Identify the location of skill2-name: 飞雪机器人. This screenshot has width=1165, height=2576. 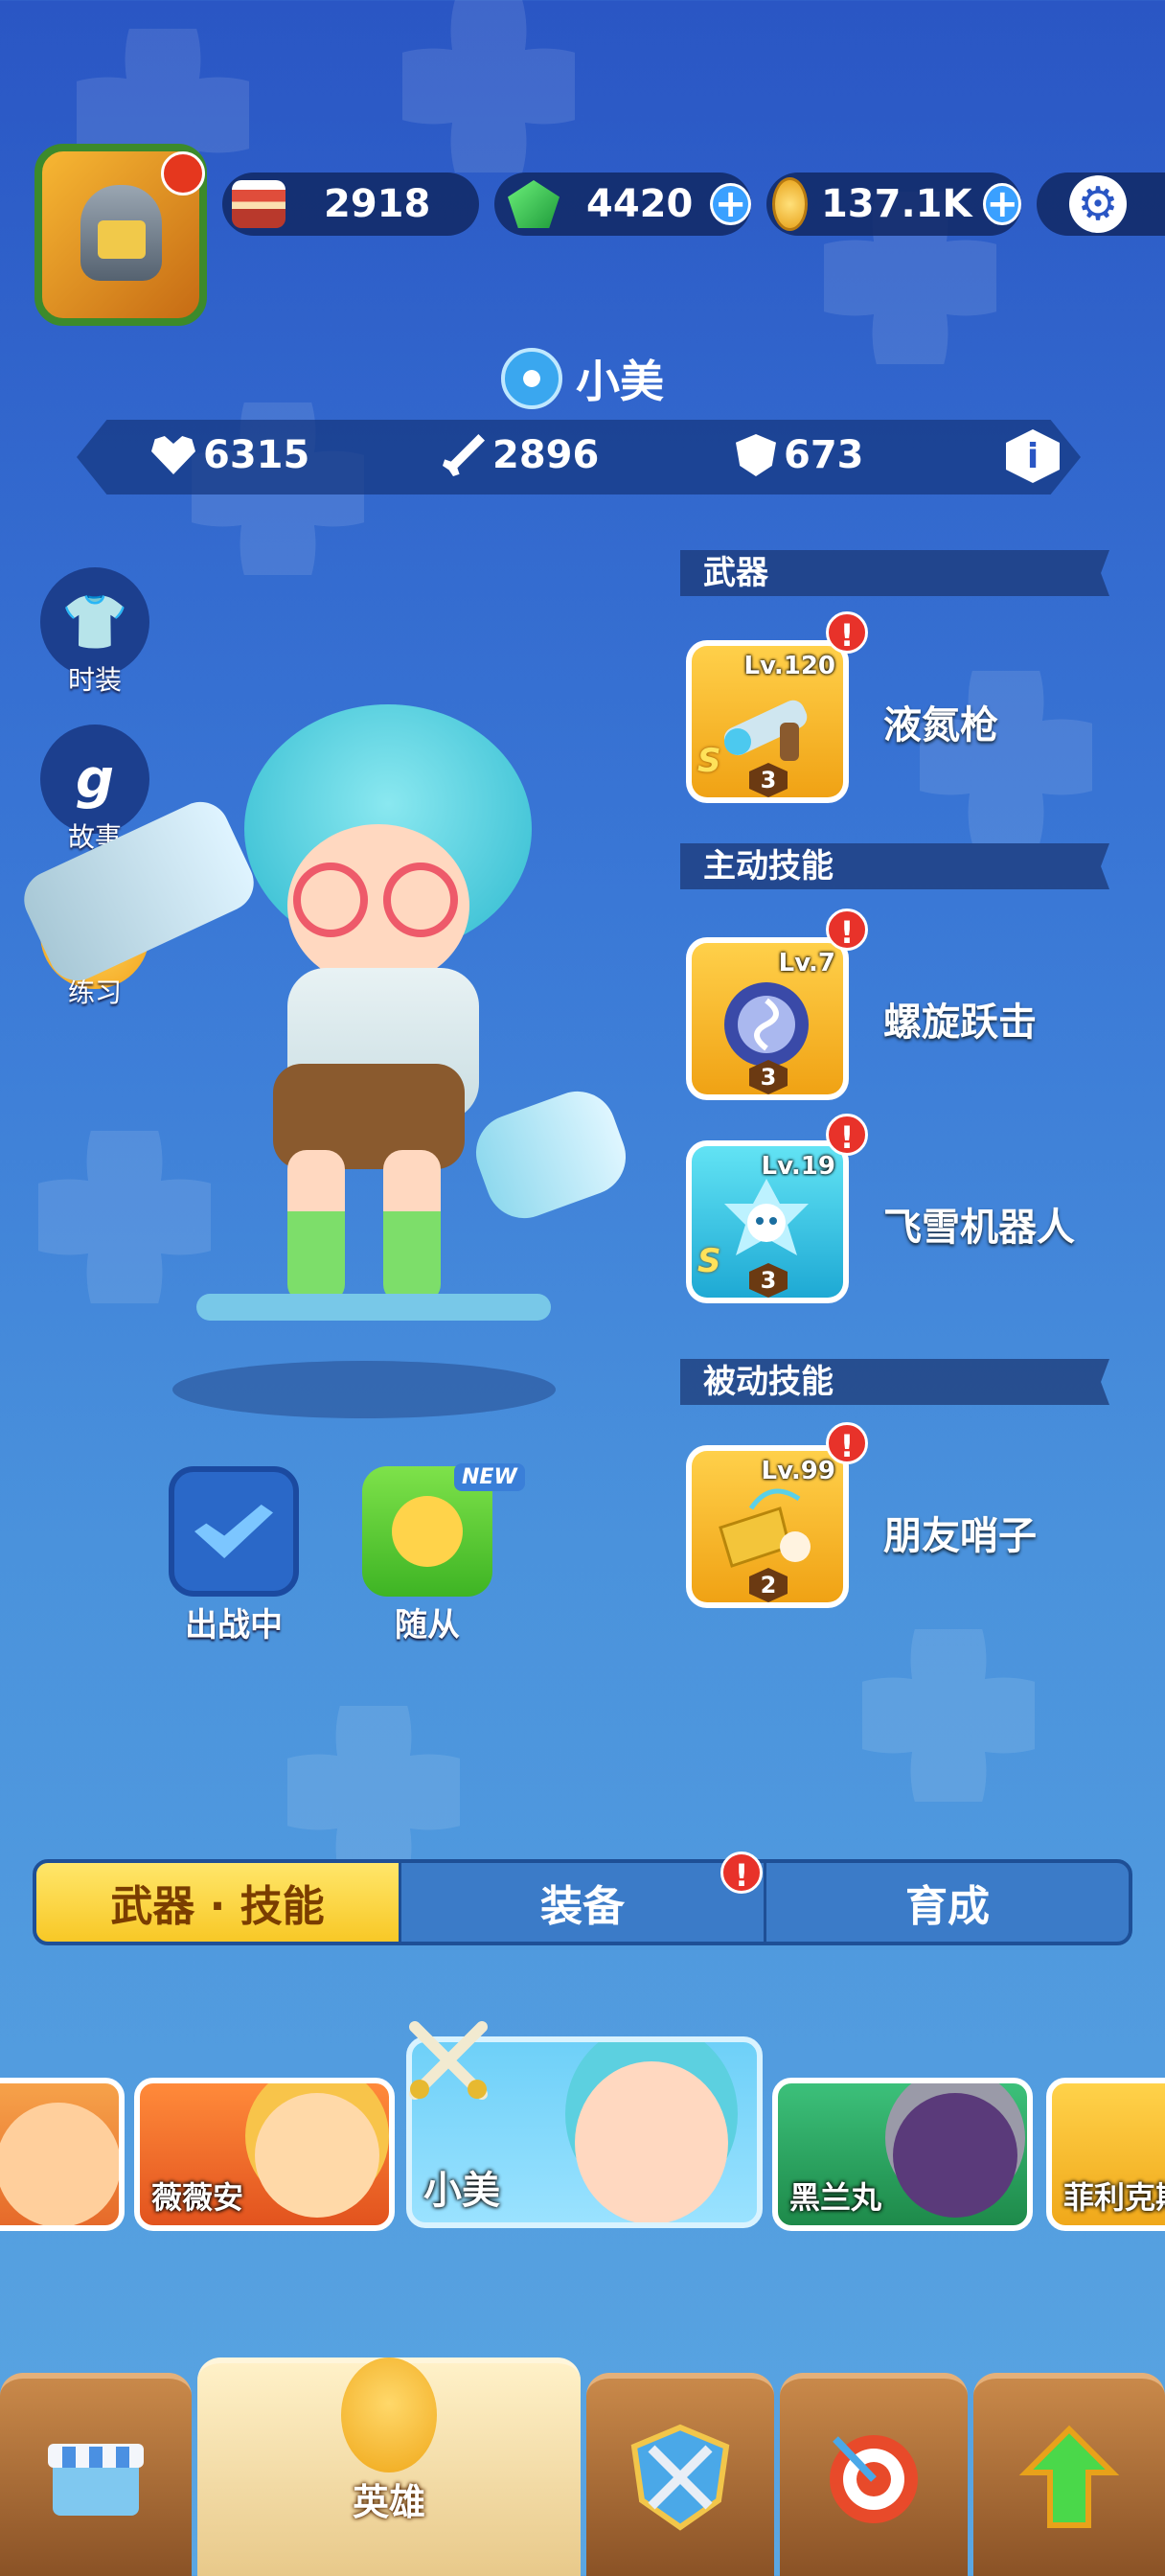
(979, 1228).